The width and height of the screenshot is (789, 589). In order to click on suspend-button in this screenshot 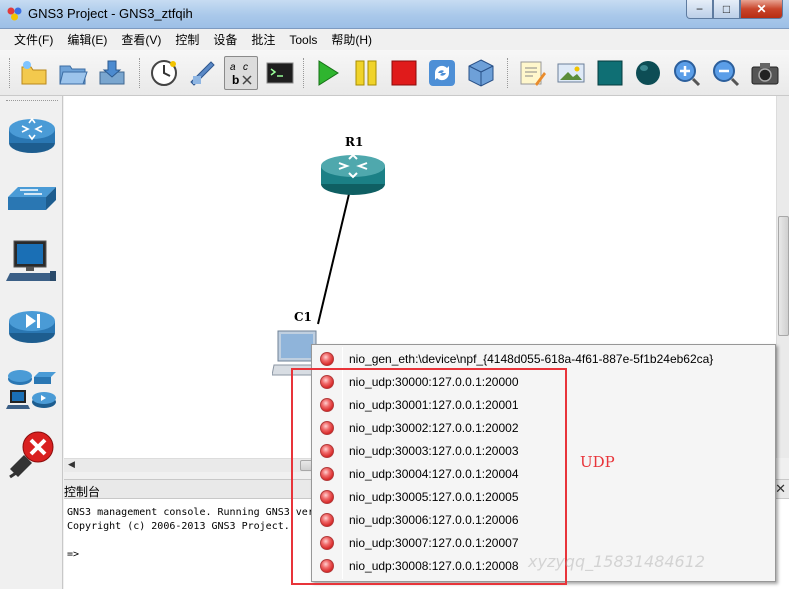, I will do `click(366, 73)`.